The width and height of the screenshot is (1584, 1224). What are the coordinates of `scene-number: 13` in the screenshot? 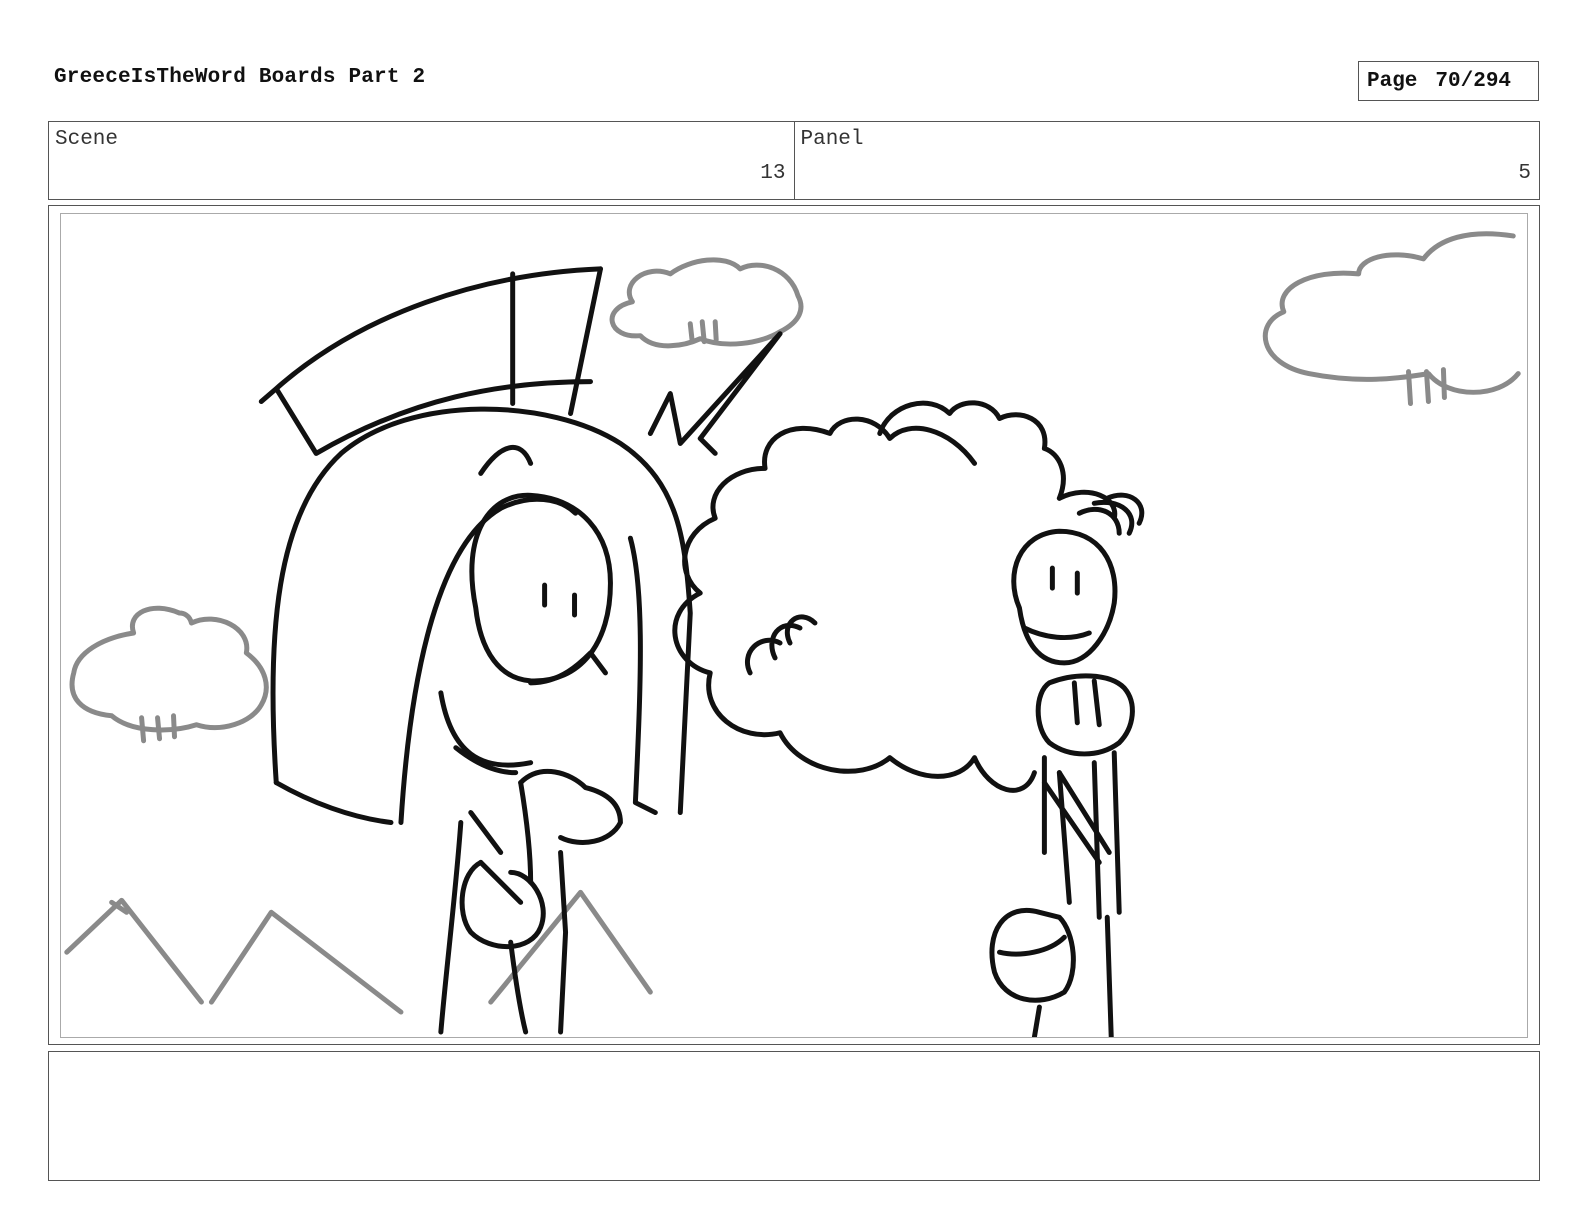 It's located at (773, 173).